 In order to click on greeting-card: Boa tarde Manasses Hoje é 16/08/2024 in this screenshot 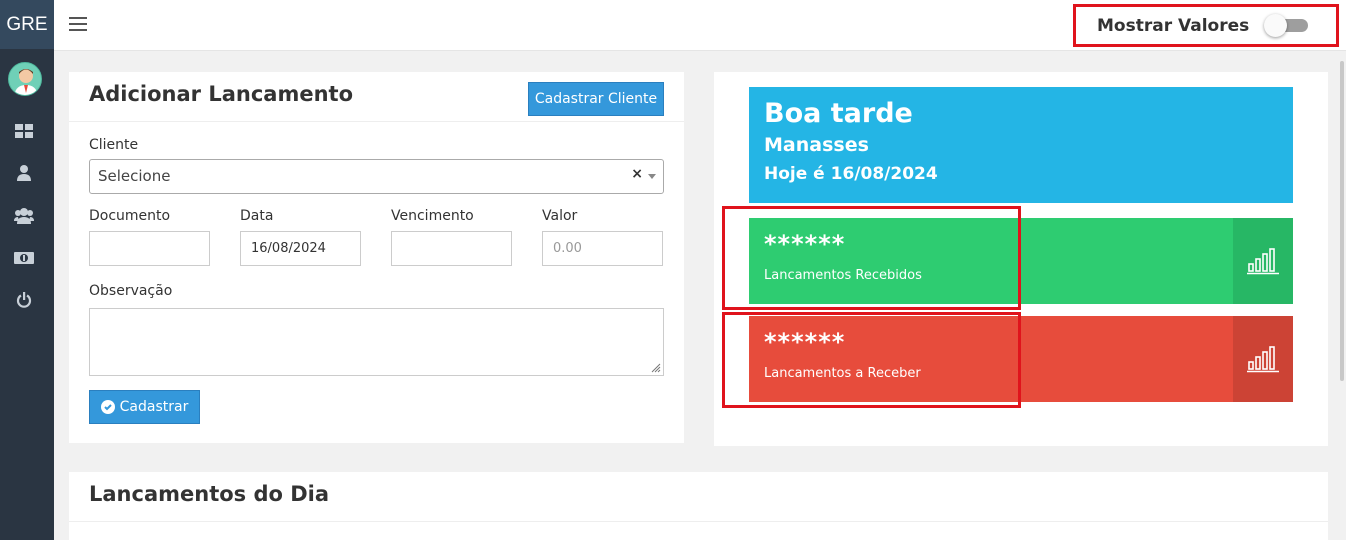, I will do `click(1021, 145)`.